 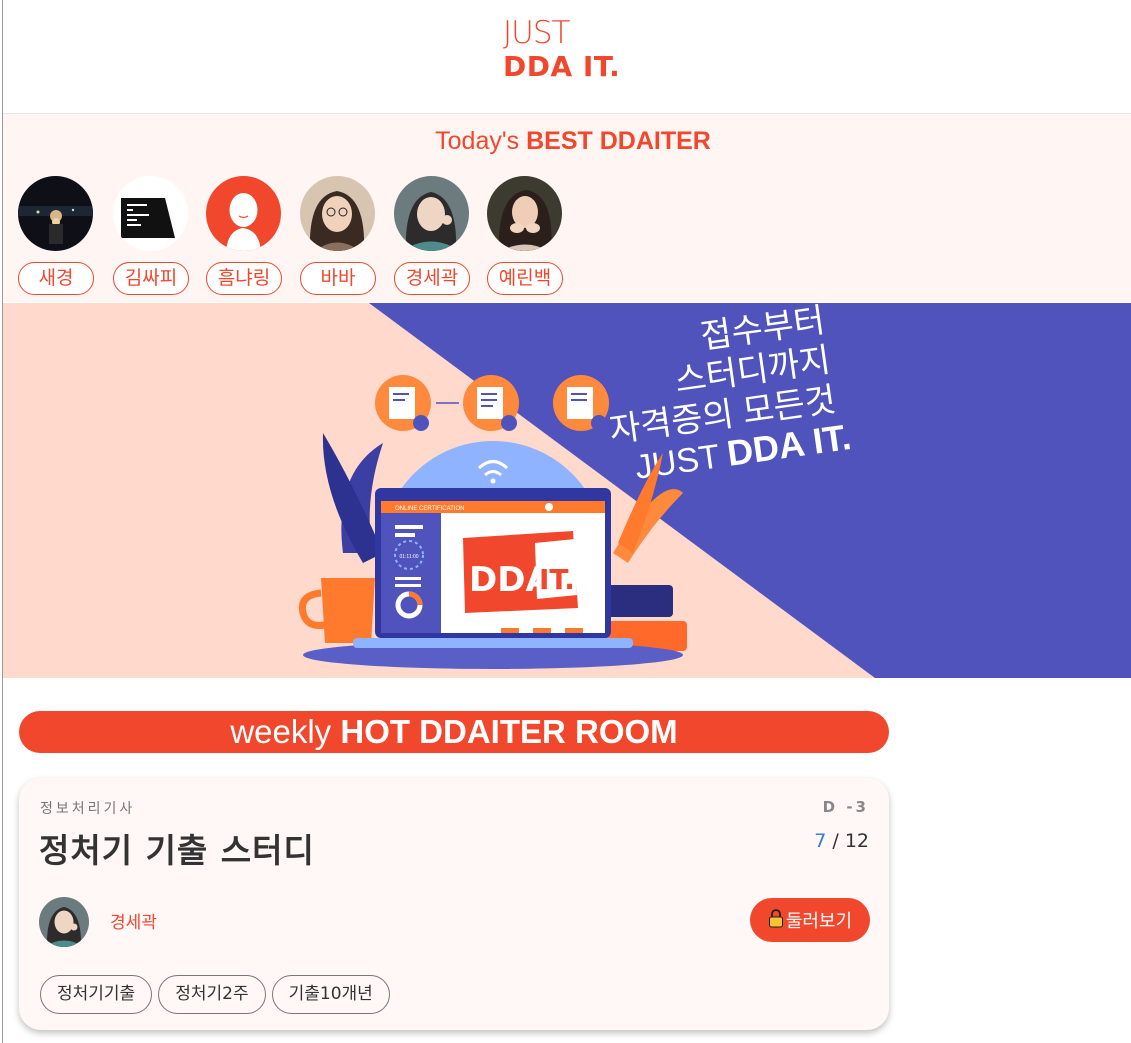 I want to click on best-user-6: 예린백, so click(x=525, y=235).